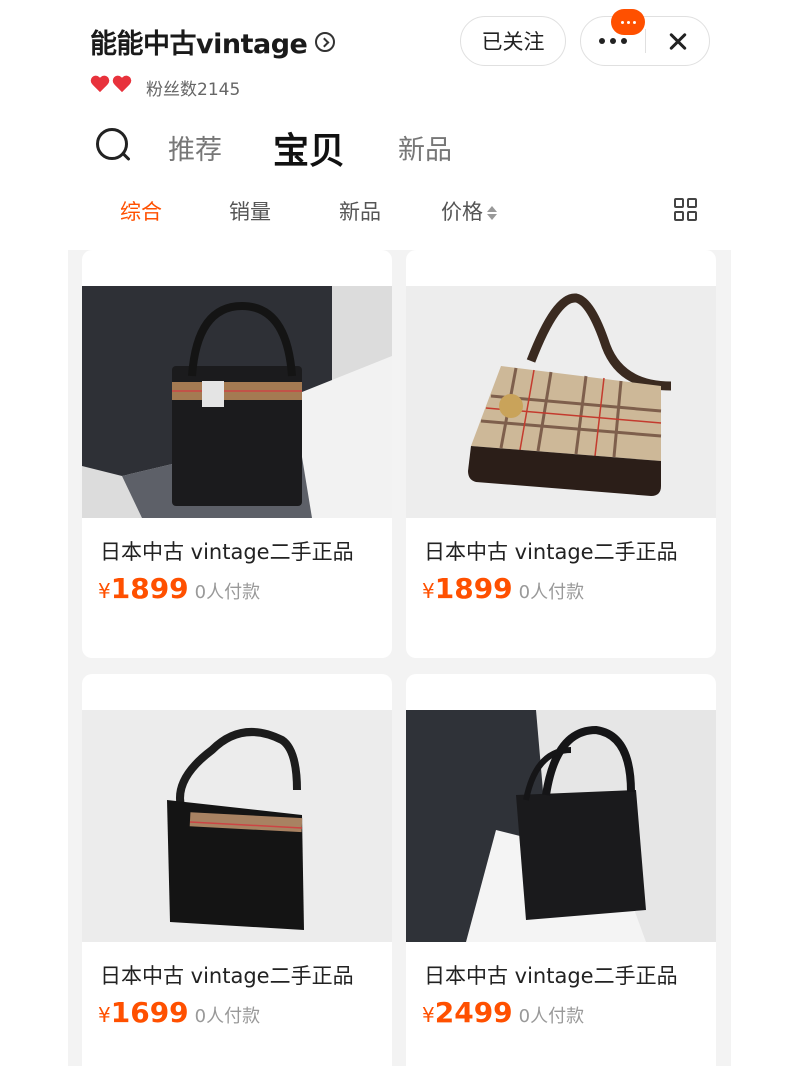 Image resolution: width=800 pixels, height=1066 pixels. Describe the element at coordinates (111, 84) in the screenshot. I see `shop-rating` at that location.